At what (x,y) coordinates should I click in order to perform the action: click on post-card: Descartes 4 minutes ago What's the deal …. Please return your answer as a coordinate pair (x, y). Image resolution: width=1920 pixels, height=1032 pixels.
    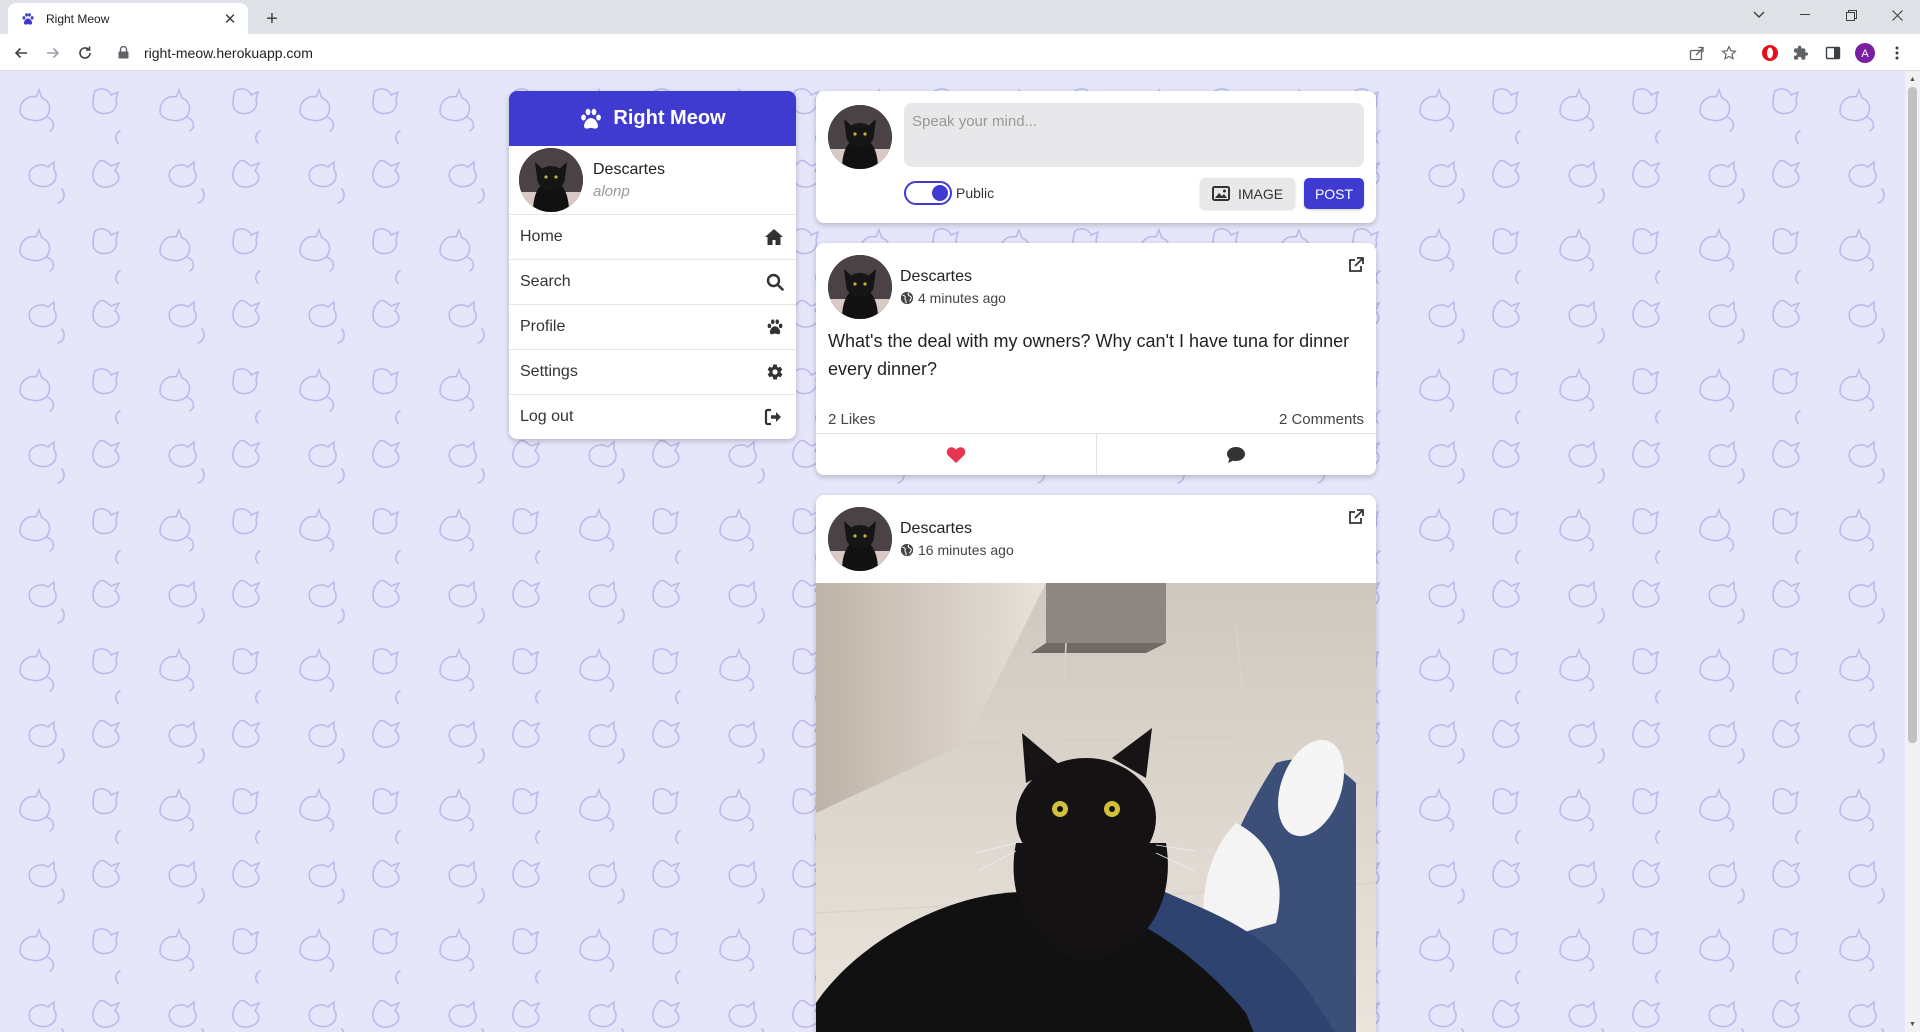
    Looking at the image, I should click on (1096, 359).